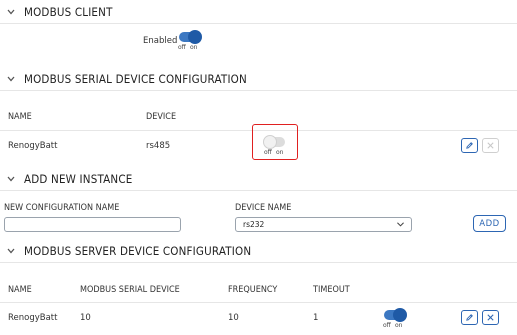 The image size is (517, 335). Describe the element at coordinates (33, 318) in the screenshot. I see `server-row-name: RenogyBatt` at that location.